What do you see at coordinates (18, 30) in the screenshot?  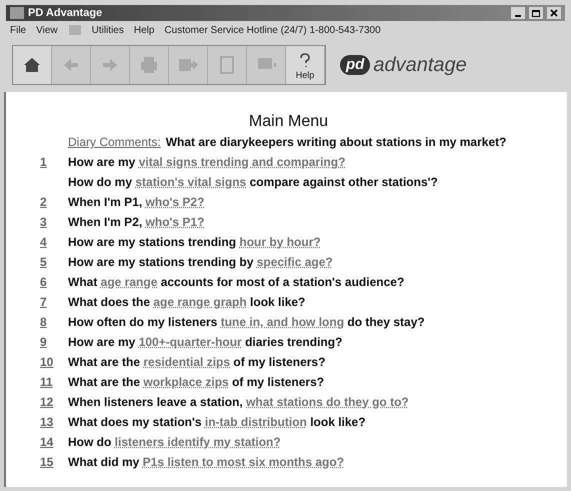 I see `menu-item: File` at bounding box center [18, 30].